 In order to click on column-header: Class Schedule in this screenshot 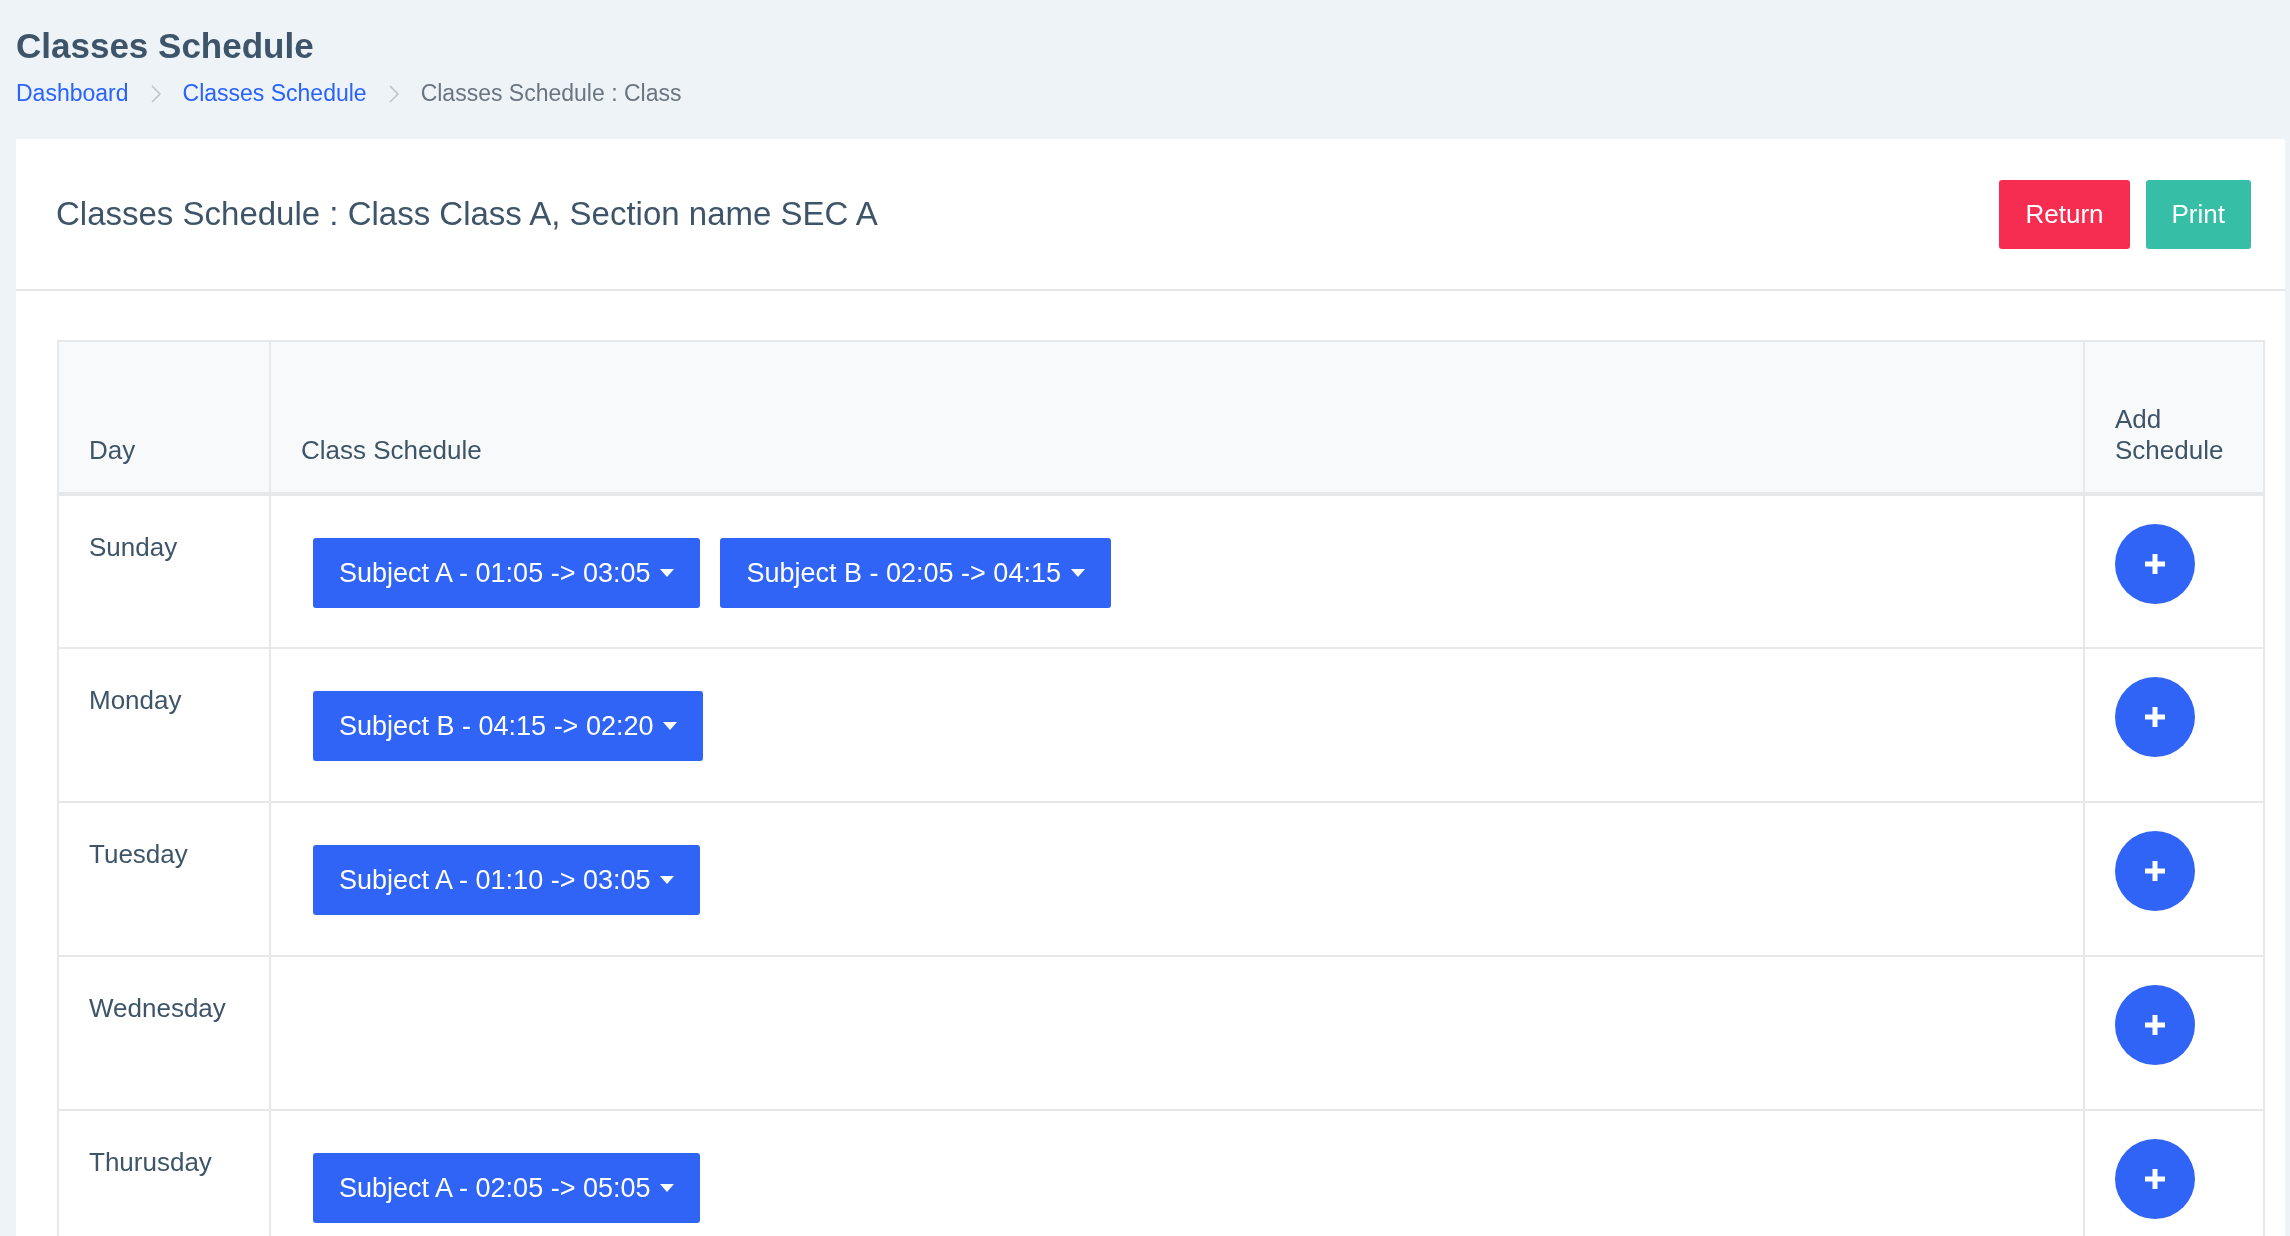, I will do `click(1177, 417)`.